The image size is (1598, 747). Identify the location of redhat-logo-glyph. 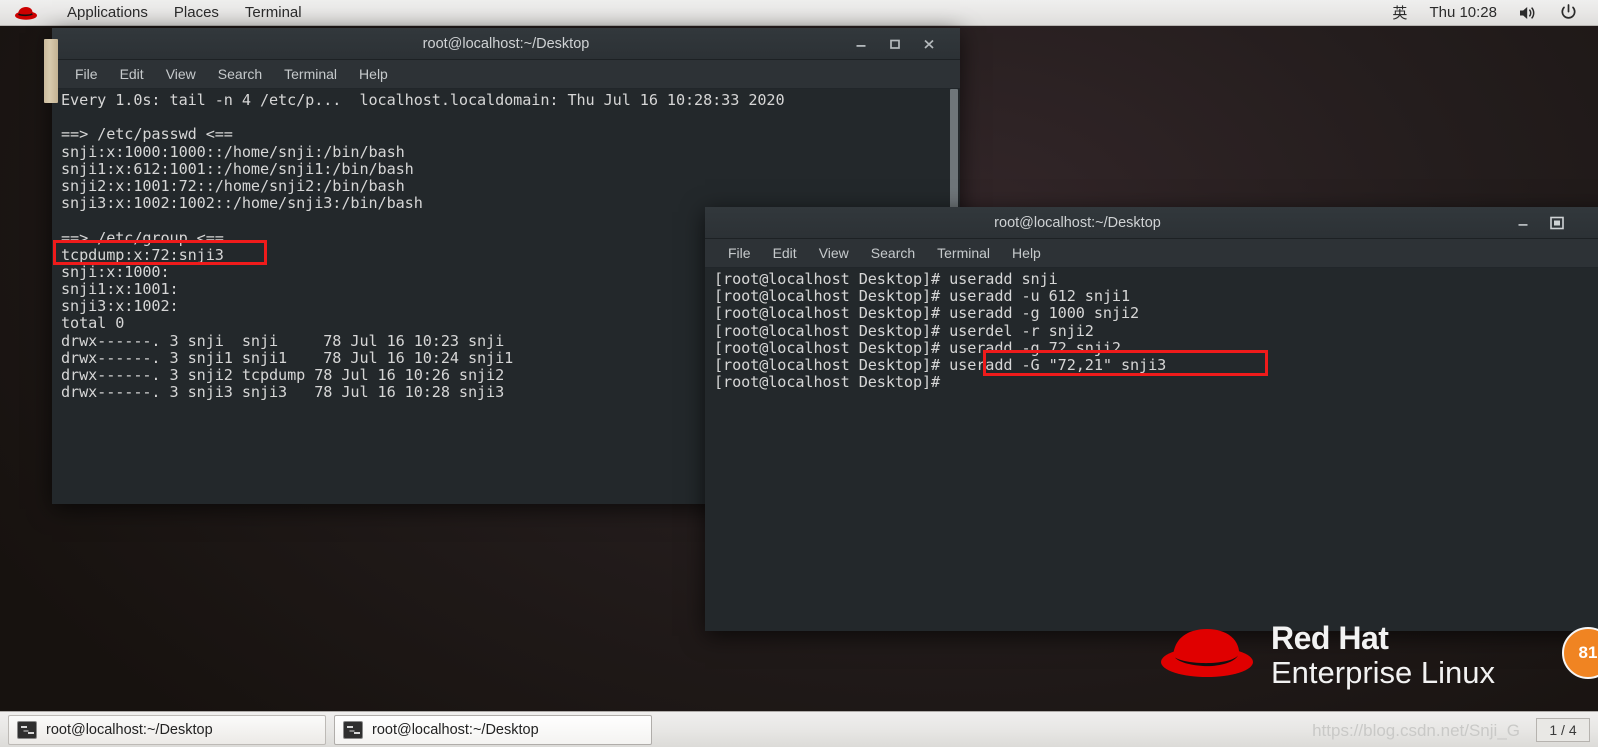
(26, 13).